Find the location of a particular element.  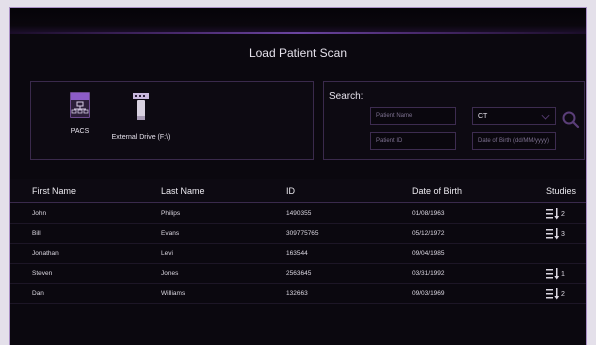

table-row: John Philips 1490355 01/08/1963 2 is located at coordinates (298, 214).